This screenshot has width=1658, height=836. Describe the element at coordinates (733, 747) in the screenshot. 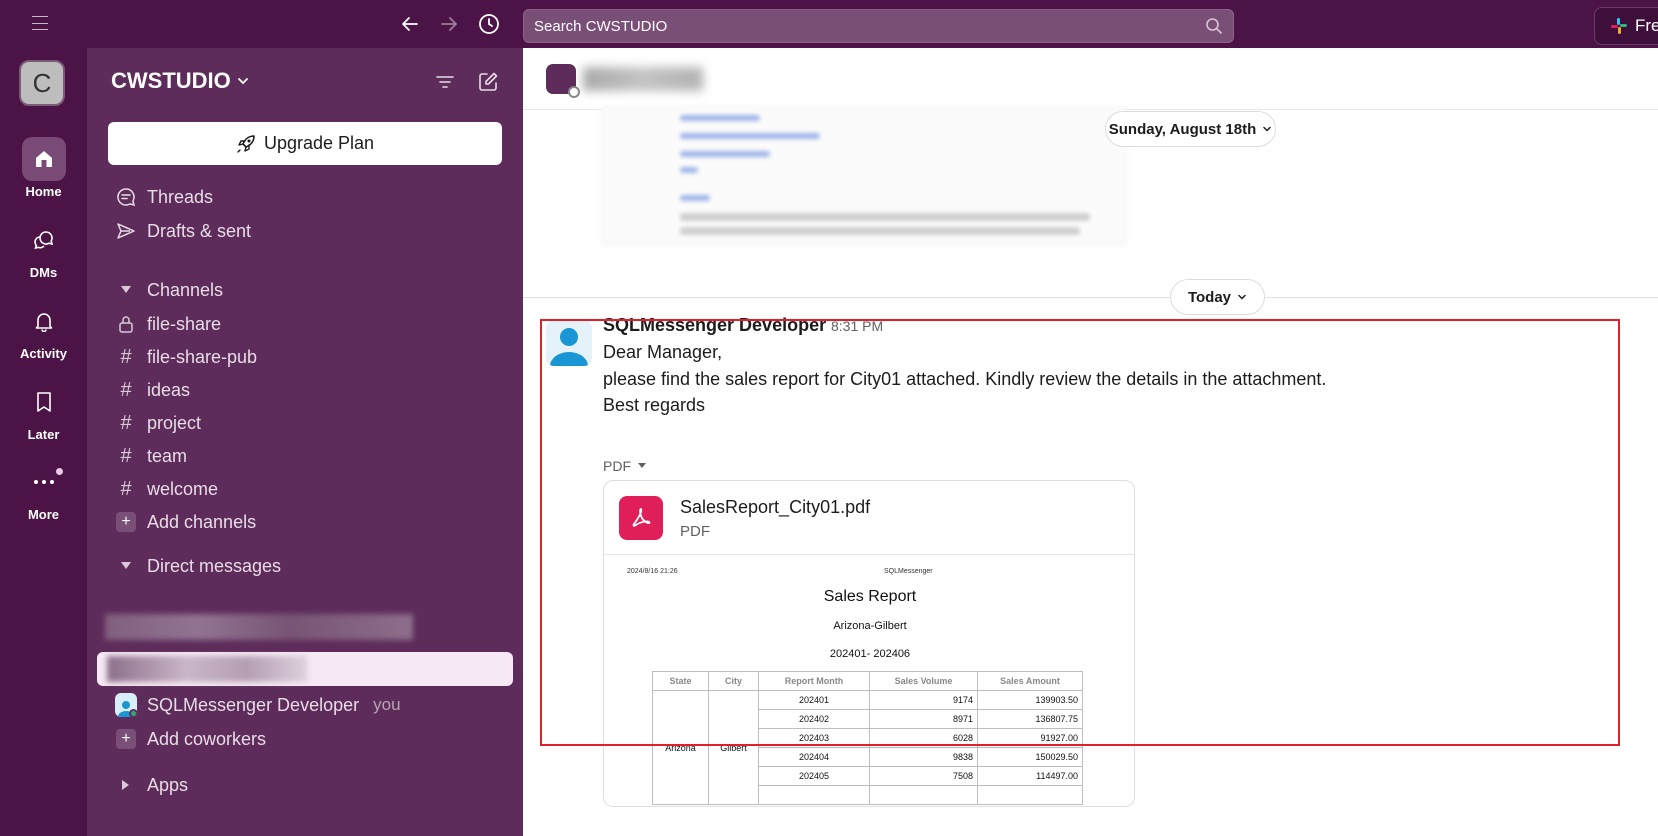

I see `city-cell: Gilbert` at that location.